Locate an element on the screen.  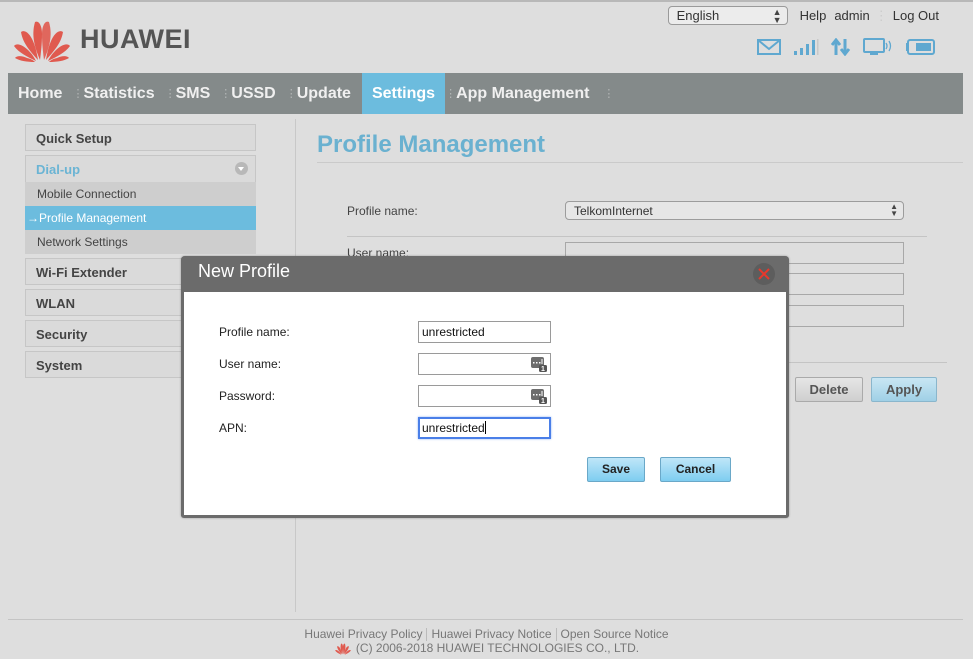
apn-label: APN: is located at coordinates (233, 428).